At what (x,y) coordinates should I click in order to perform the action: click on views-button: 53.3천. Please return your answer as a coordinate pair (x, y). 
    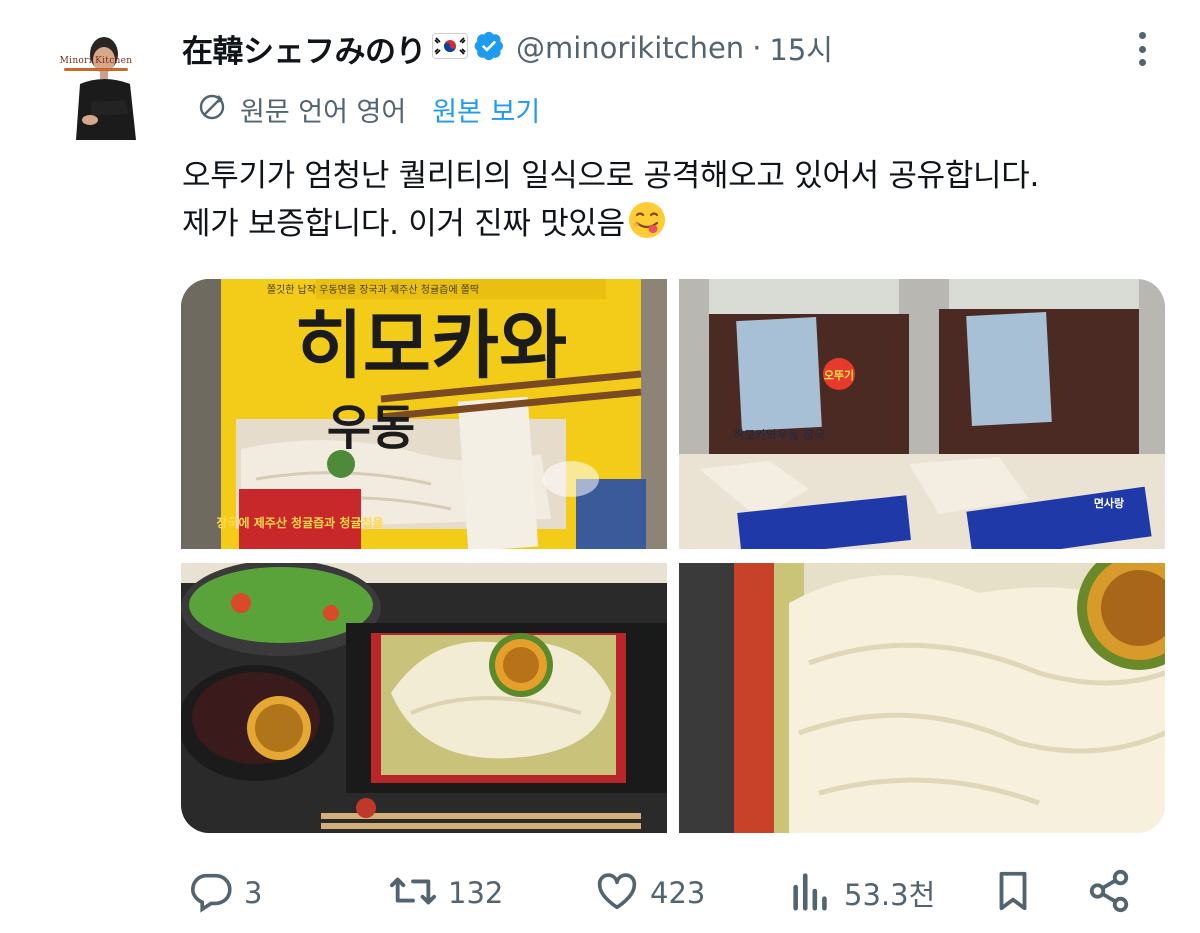
    Looking at the image, I should click on (861, 893).